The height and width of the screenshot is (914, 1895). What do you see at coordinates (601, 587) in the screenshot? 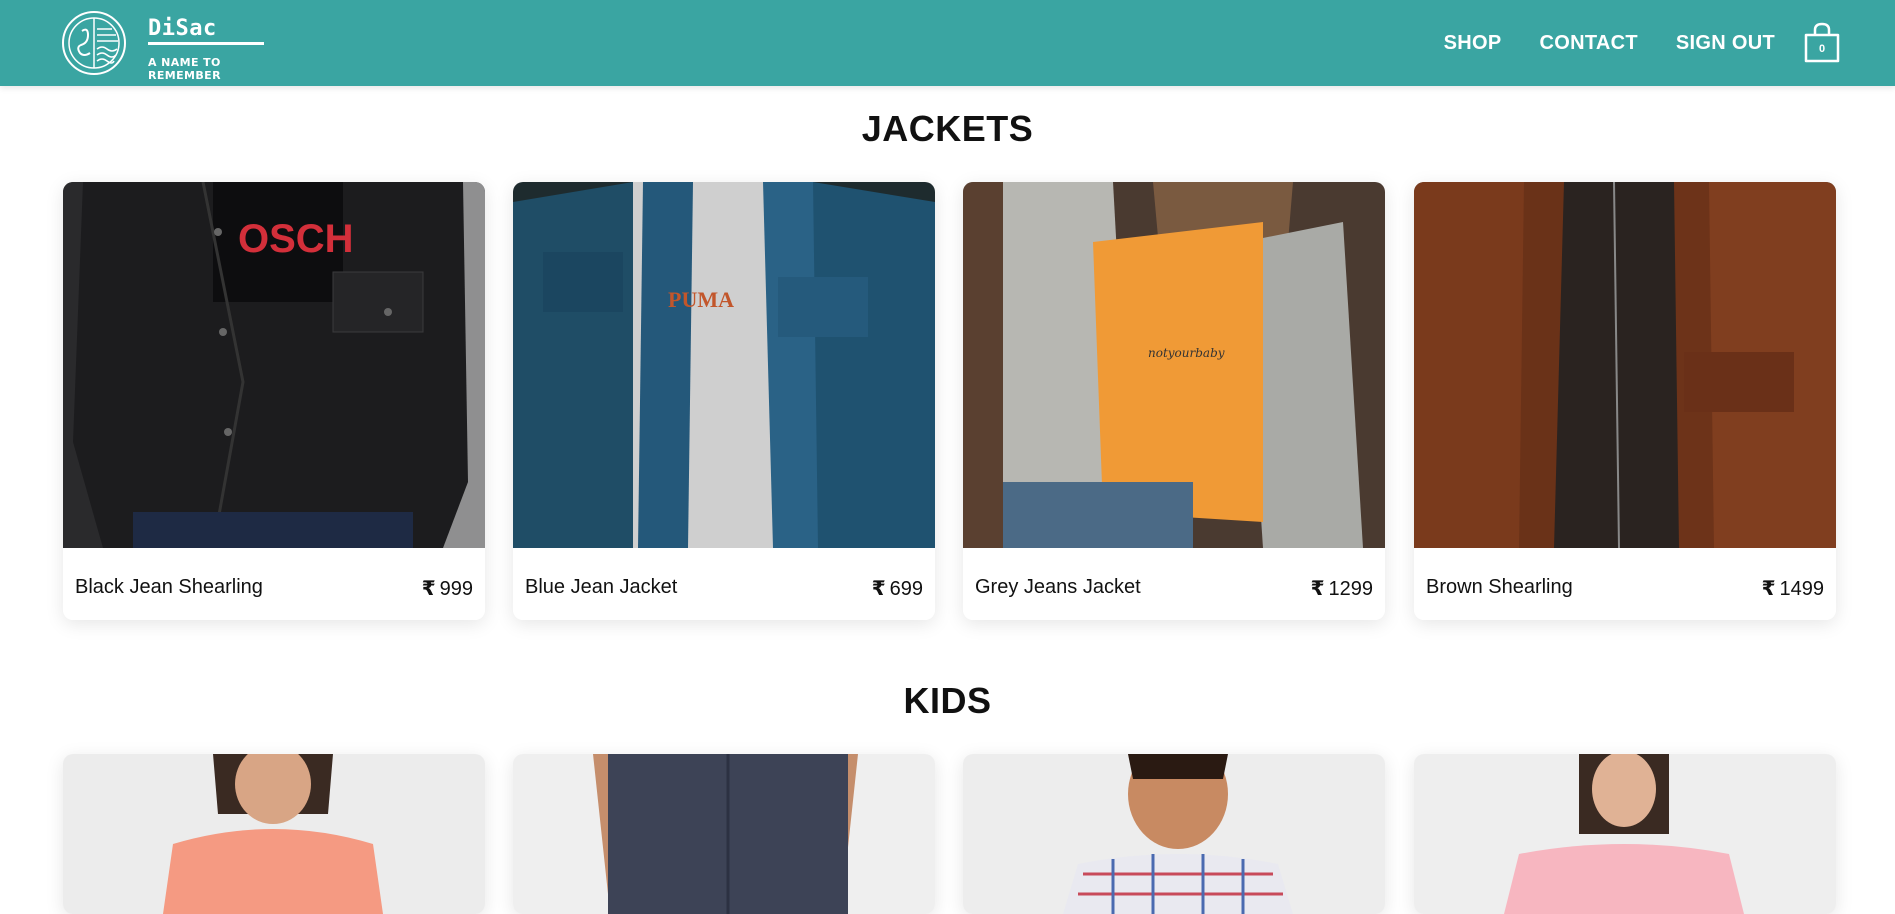
I see `product-name: Blue Jean Jacket` at bounding box center [601, 587].